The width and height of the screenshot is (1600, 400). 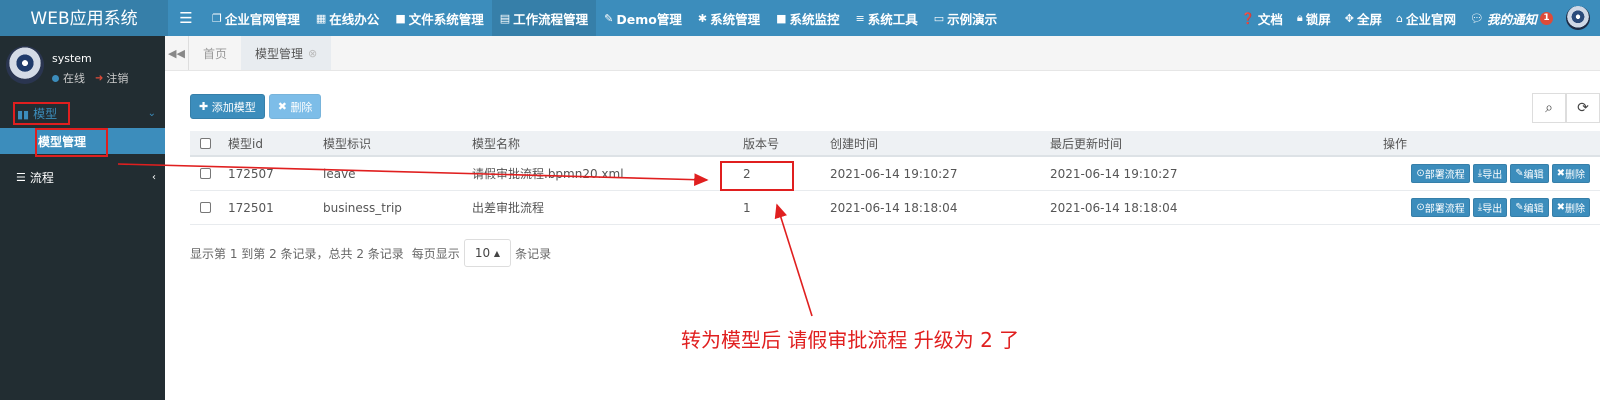 What do you see at coordinates (439, 18) in the screenshot?
I see `topnav-item-filesystem: ■ 文件系统管理` at bounding box center [439, 18].